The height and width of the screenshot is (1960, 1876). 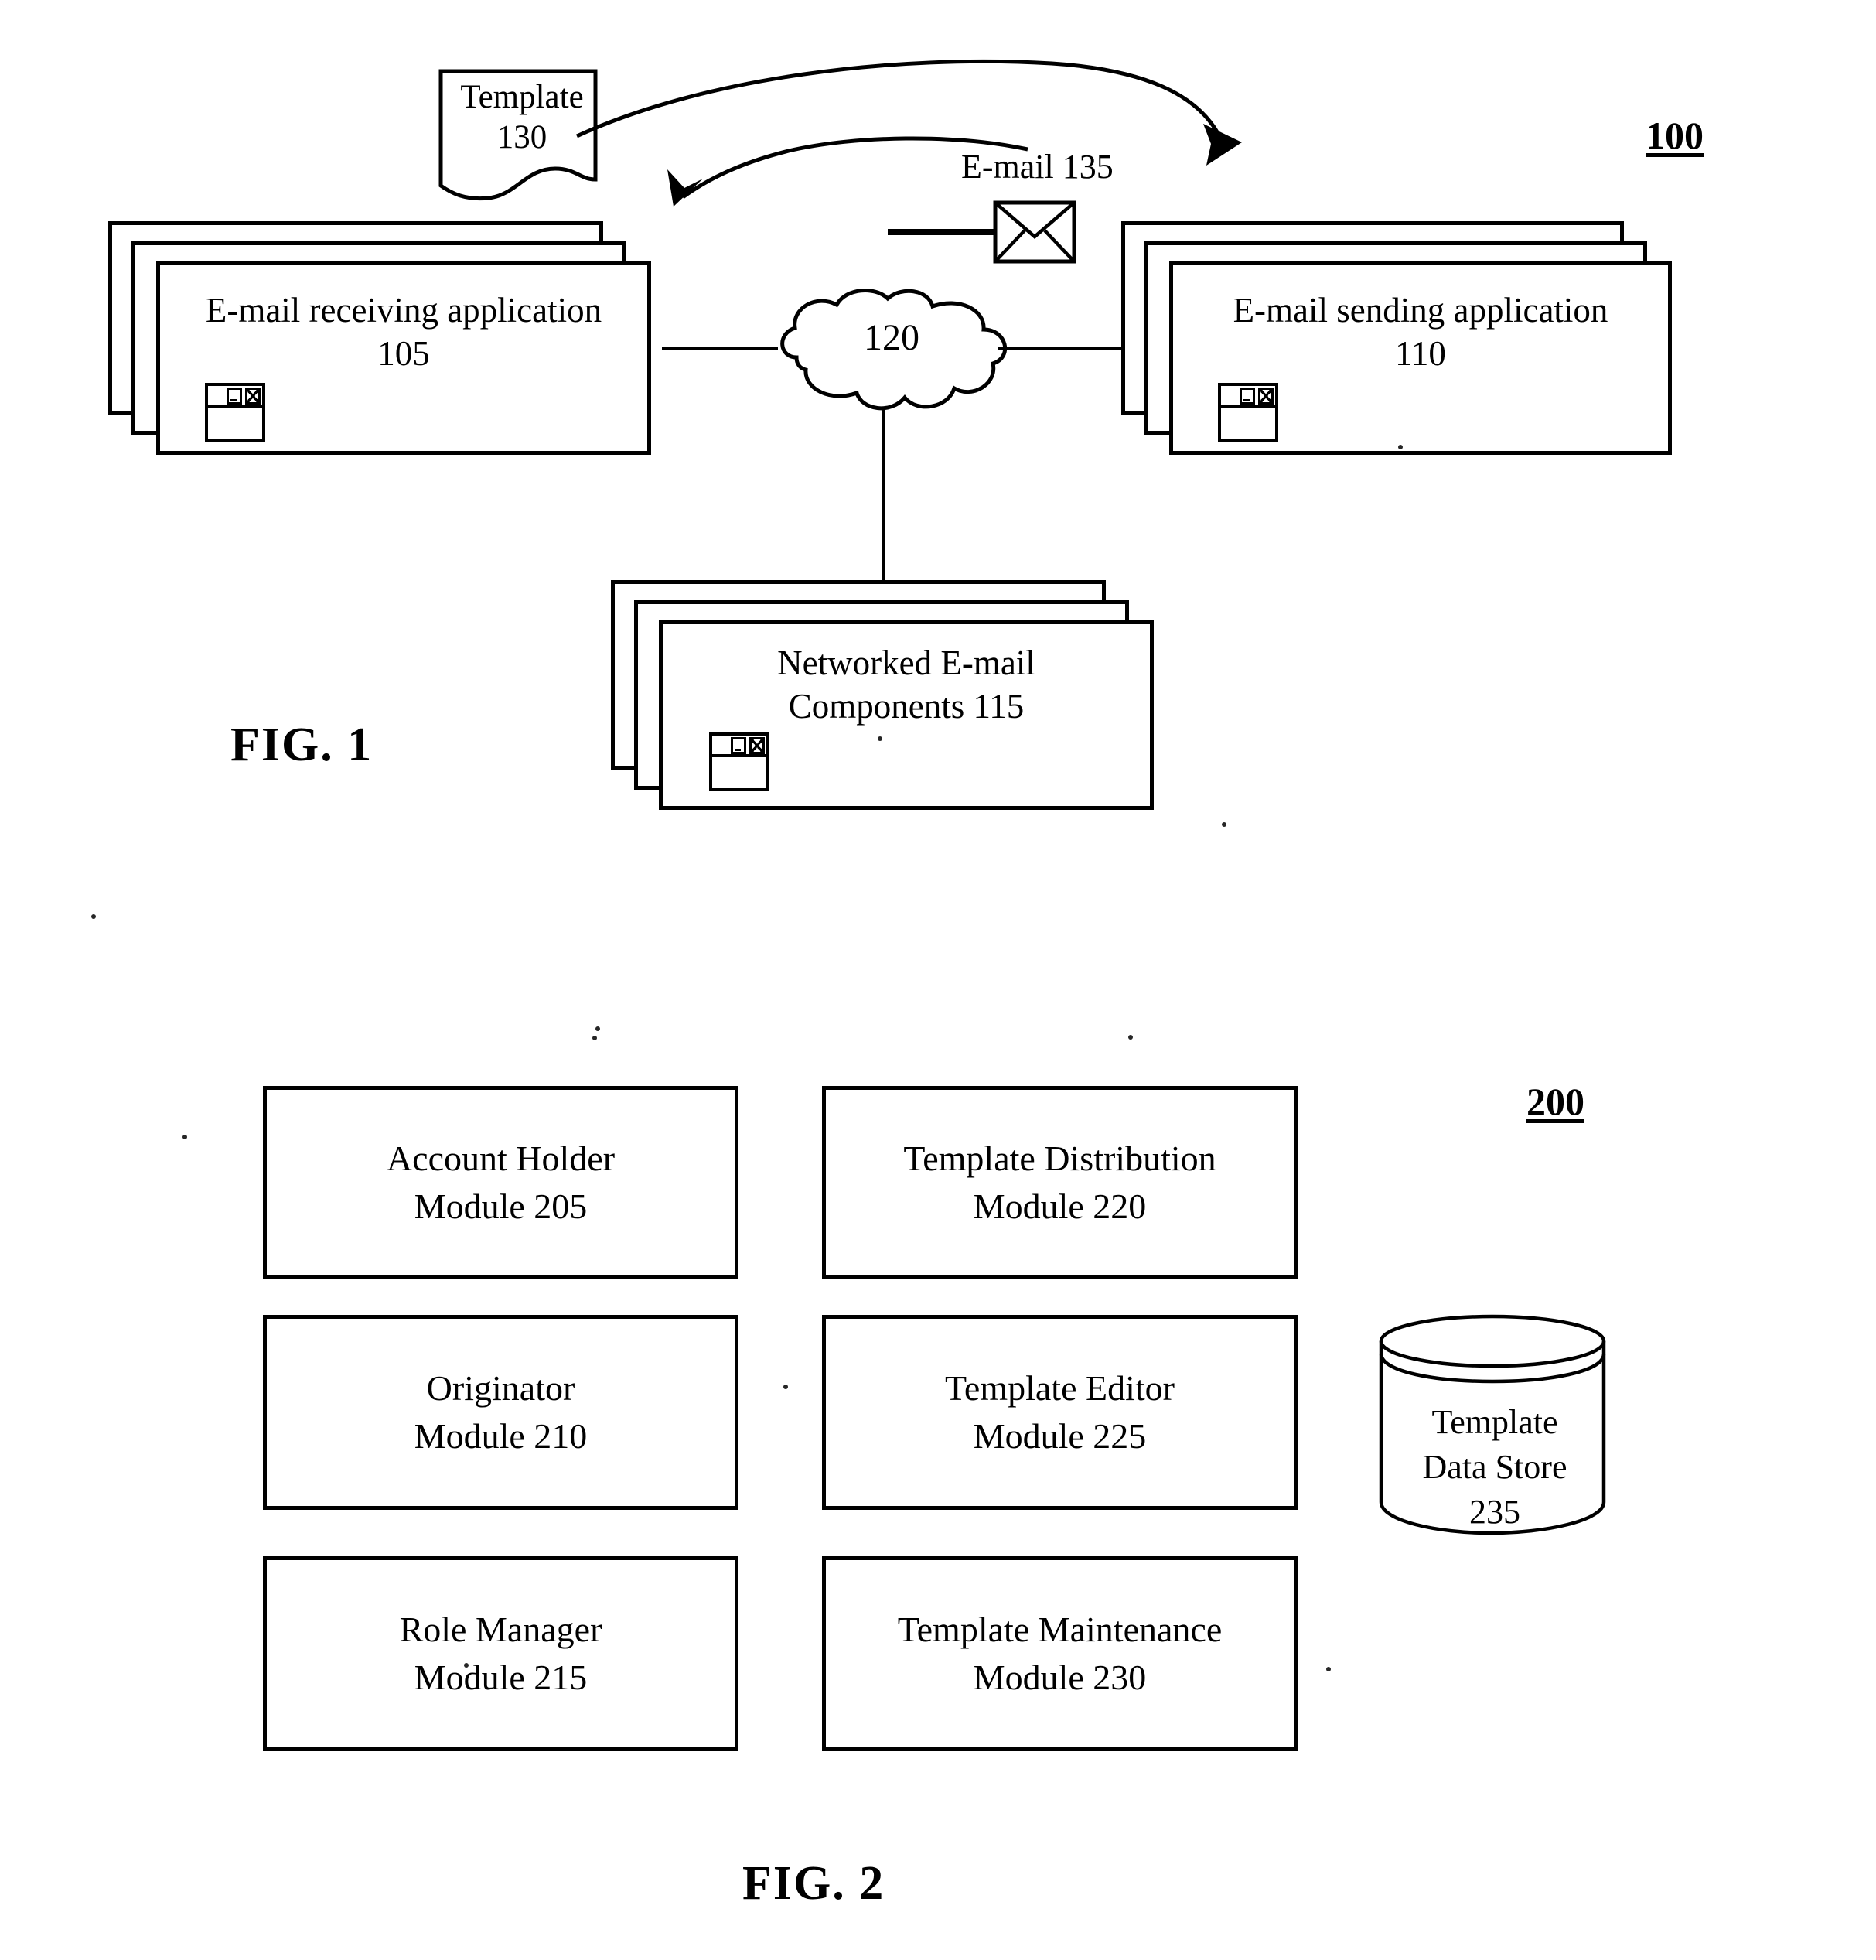 I want to click on sending-app-label: E-mail sending application 110, so click(x=1420, y=332).